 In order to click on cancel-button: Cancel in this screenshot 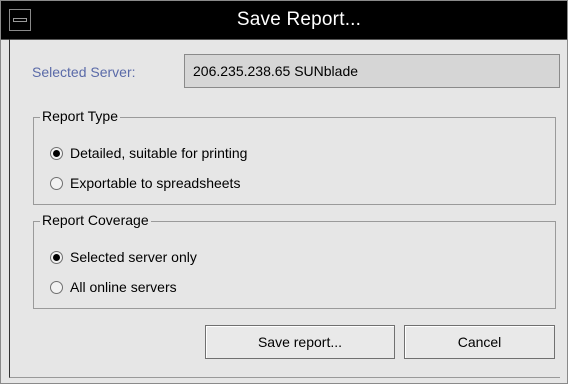, I will do `click(479, 342)`.